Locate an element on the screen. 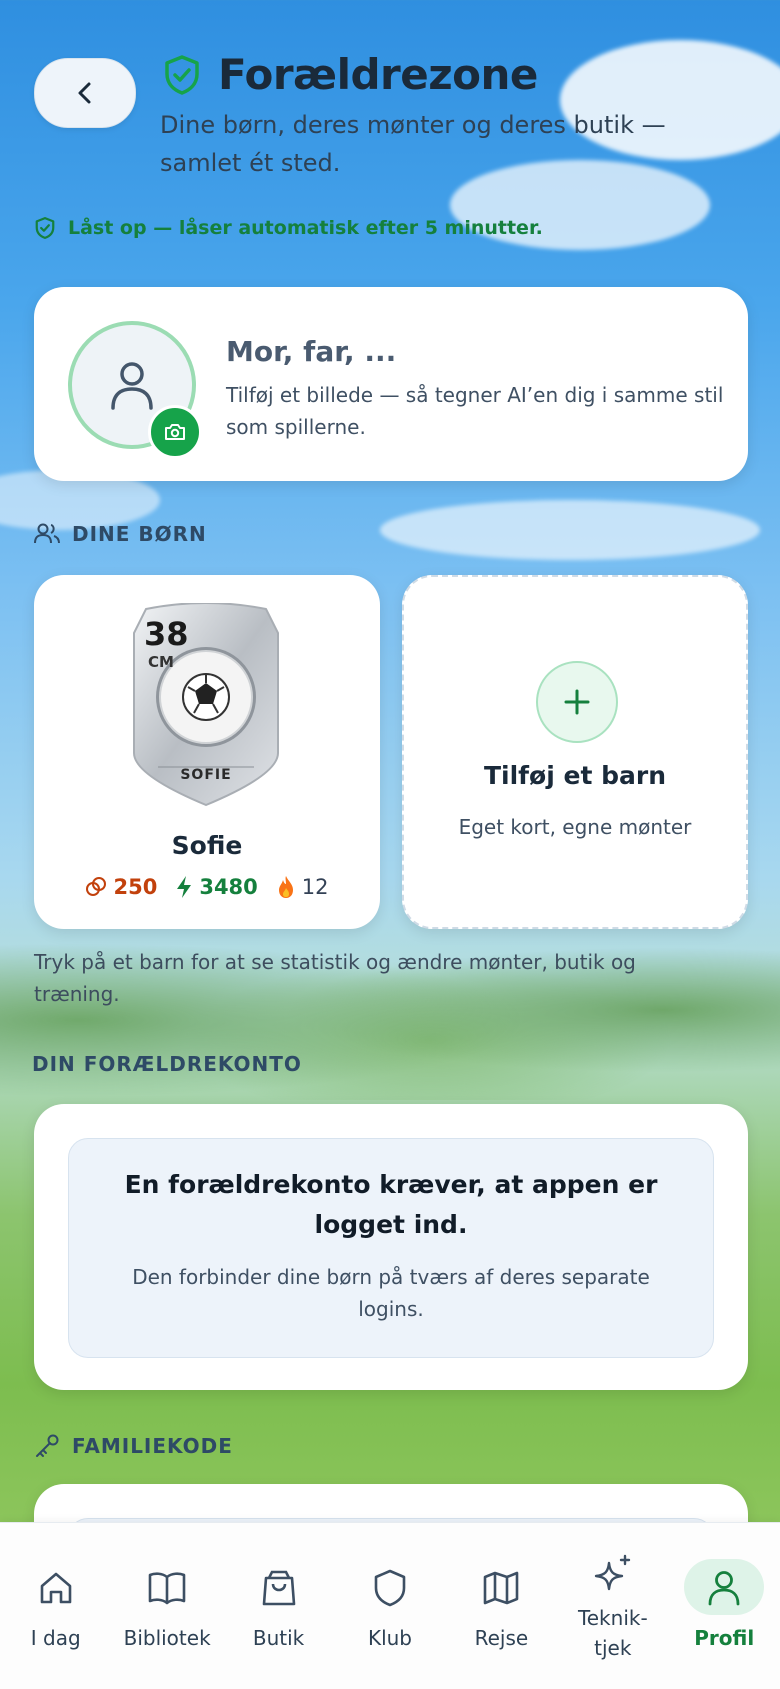 This screenshot has width=780, height=1689. tab-profil: Profil is located at coordinates (724, 1606).